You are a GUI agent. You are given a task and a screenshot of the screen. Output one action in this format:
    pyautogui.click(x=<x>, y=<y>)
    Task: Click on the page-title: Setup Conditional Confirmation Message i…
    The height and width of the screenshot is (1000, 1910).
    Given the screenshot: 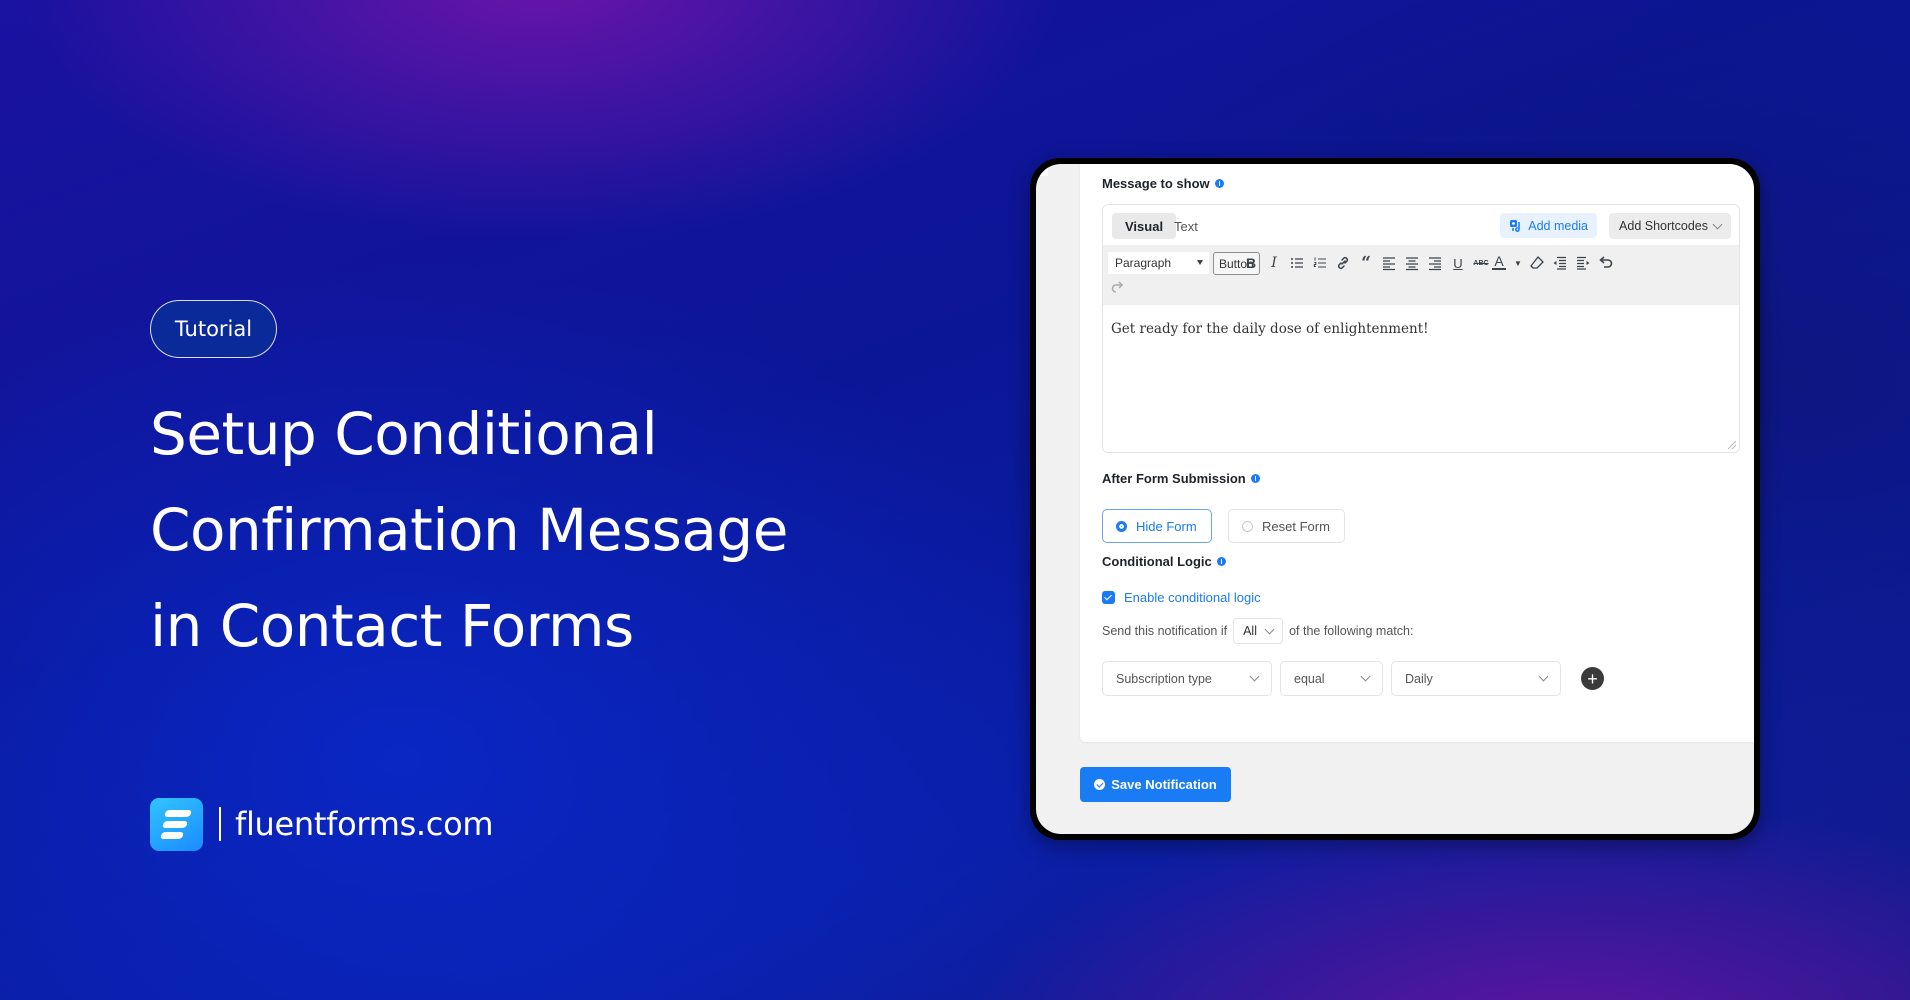 What is the action you would take?
    pyautogui.click(x=469, y=530)
    